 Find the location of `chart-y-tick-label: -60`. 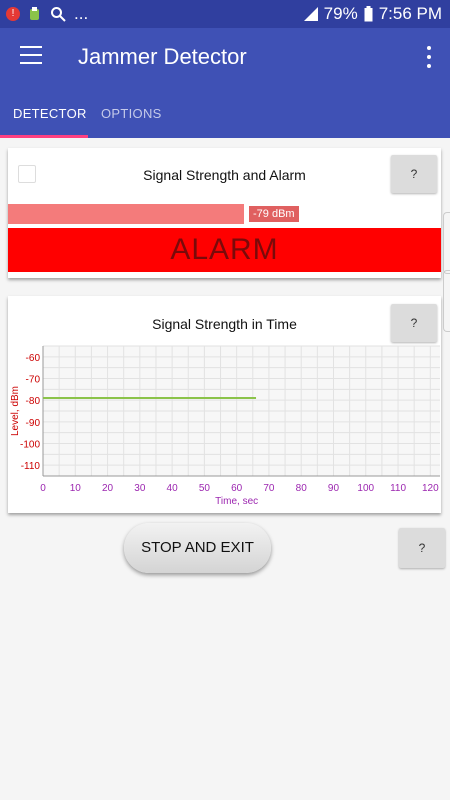

chart-y-tick-label: -60 is located at coordinates (33, 358).